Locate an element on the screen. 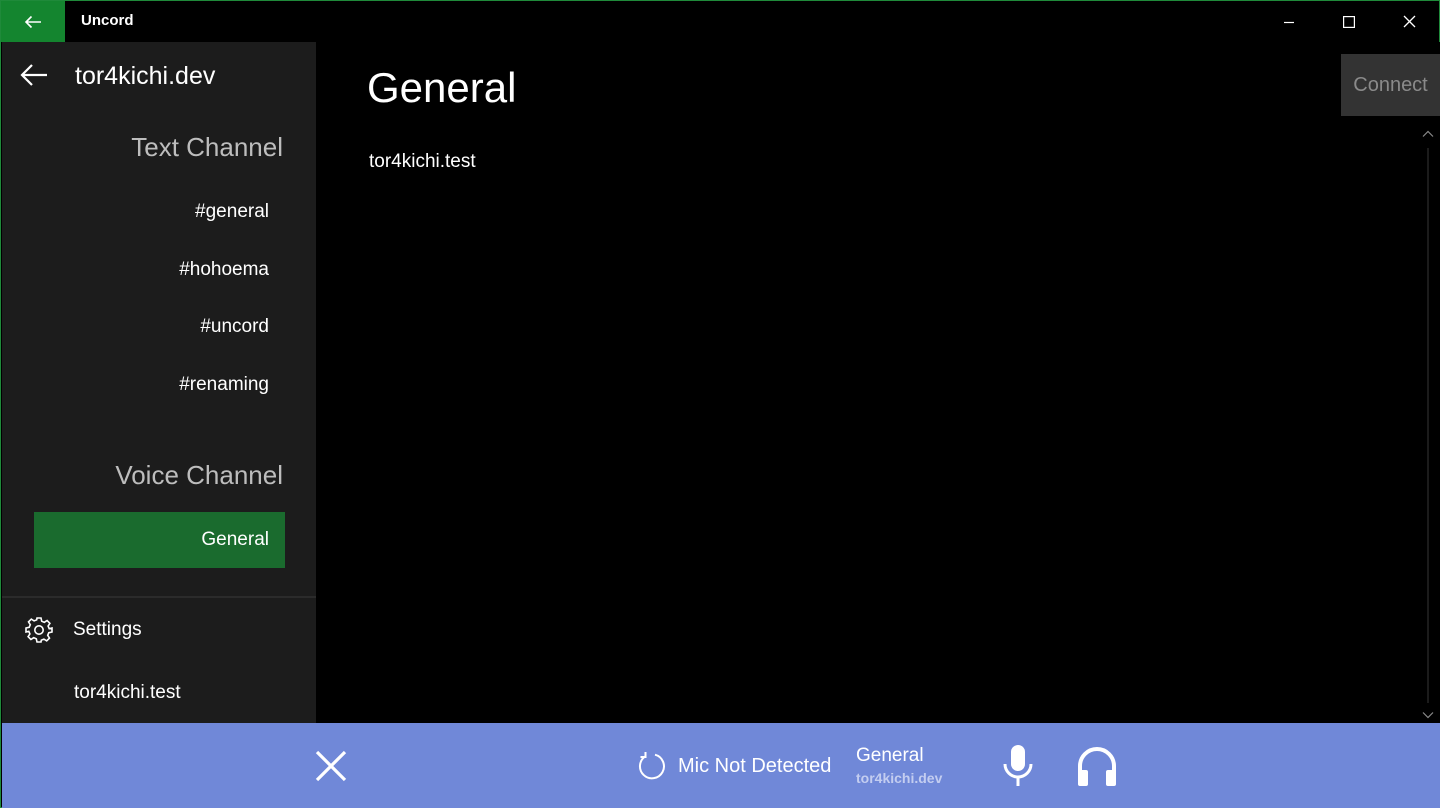 The image size is (1440, 808). scrollbar is located at coordinates (1428, 425).